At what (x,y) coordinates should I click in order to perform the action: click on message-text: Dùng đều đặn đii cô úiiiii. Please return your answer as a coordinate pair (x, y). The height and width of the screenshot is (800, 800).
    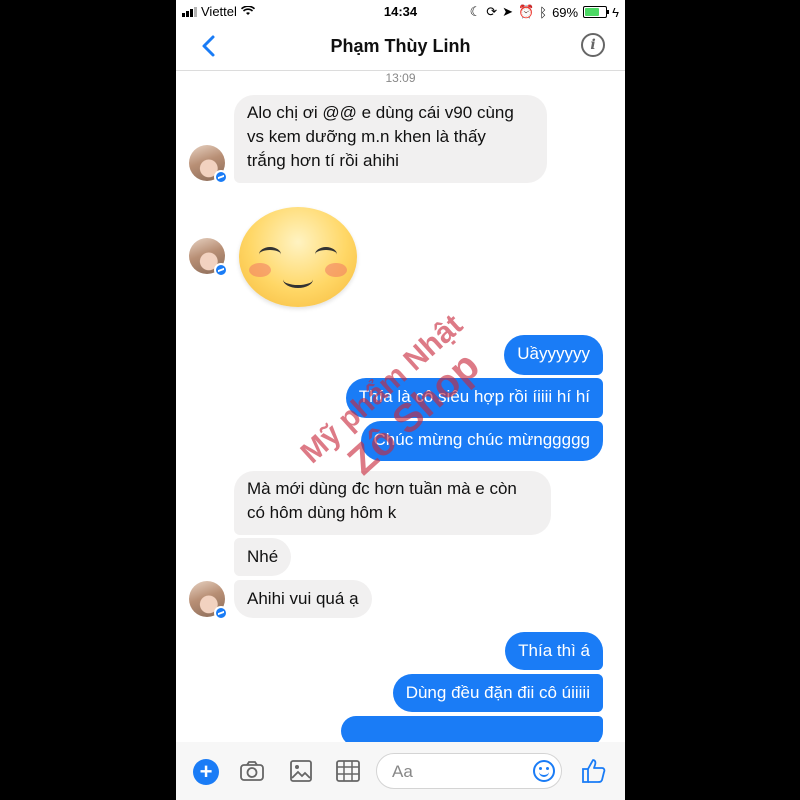
    Looking at the image, I should click on (497, 692).